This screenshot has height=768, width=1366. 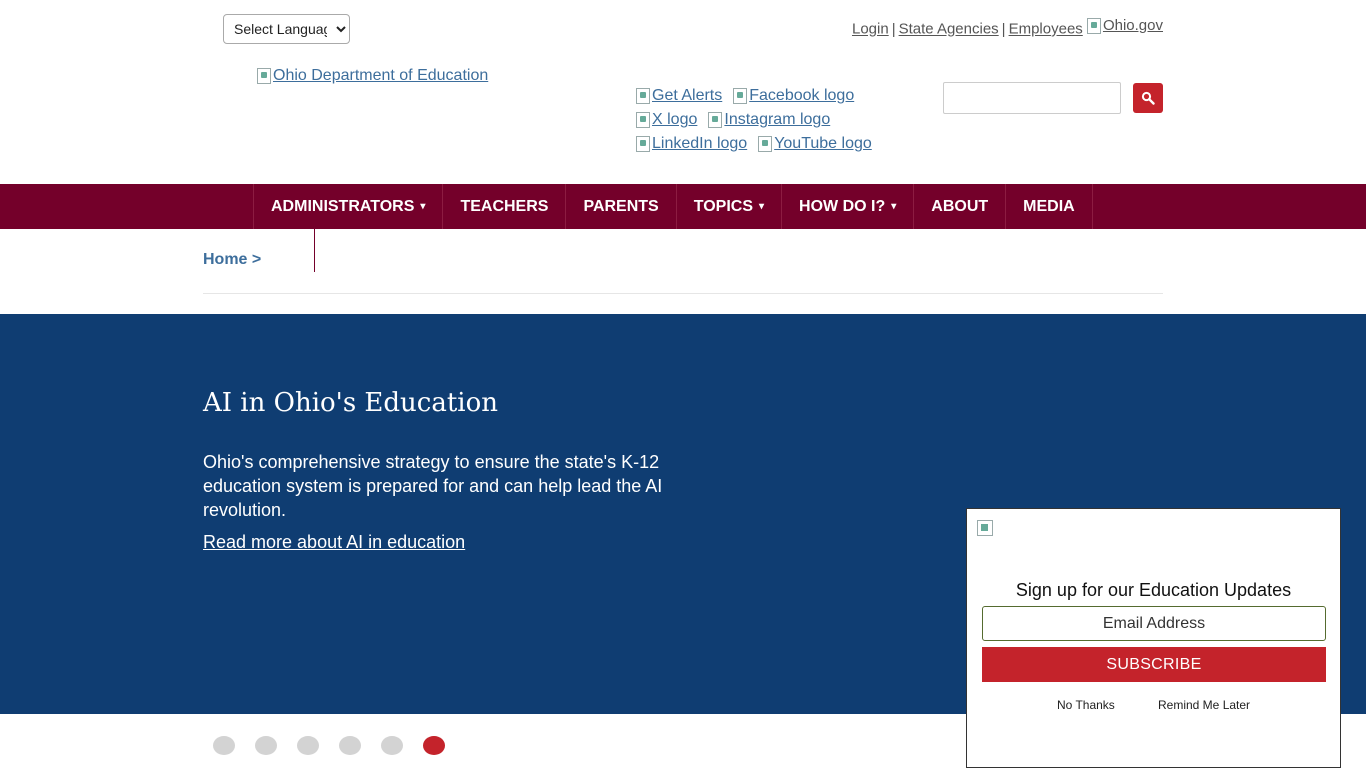 What do you see at coordinates (1153, 590) in the screenshot?
I see `popup-title: Sign up for our Education Updates` at bounding box center [1153, 590].